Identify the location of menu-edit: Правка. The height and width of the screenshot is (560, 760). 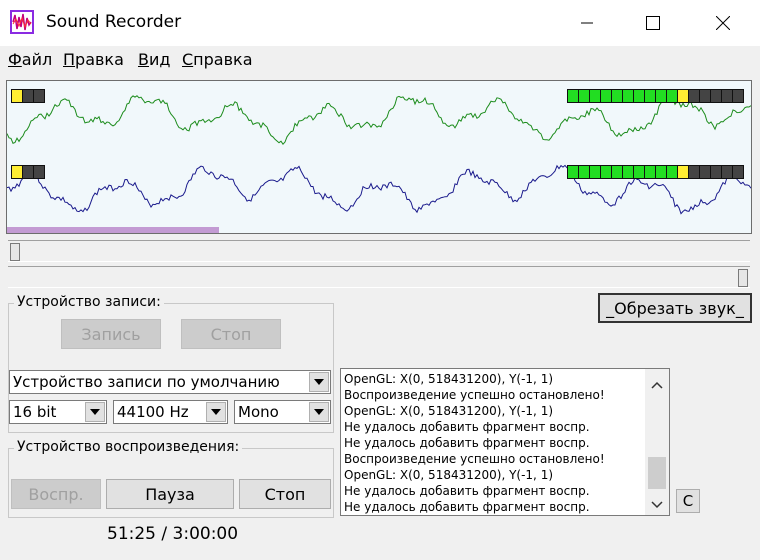
(93, 59).